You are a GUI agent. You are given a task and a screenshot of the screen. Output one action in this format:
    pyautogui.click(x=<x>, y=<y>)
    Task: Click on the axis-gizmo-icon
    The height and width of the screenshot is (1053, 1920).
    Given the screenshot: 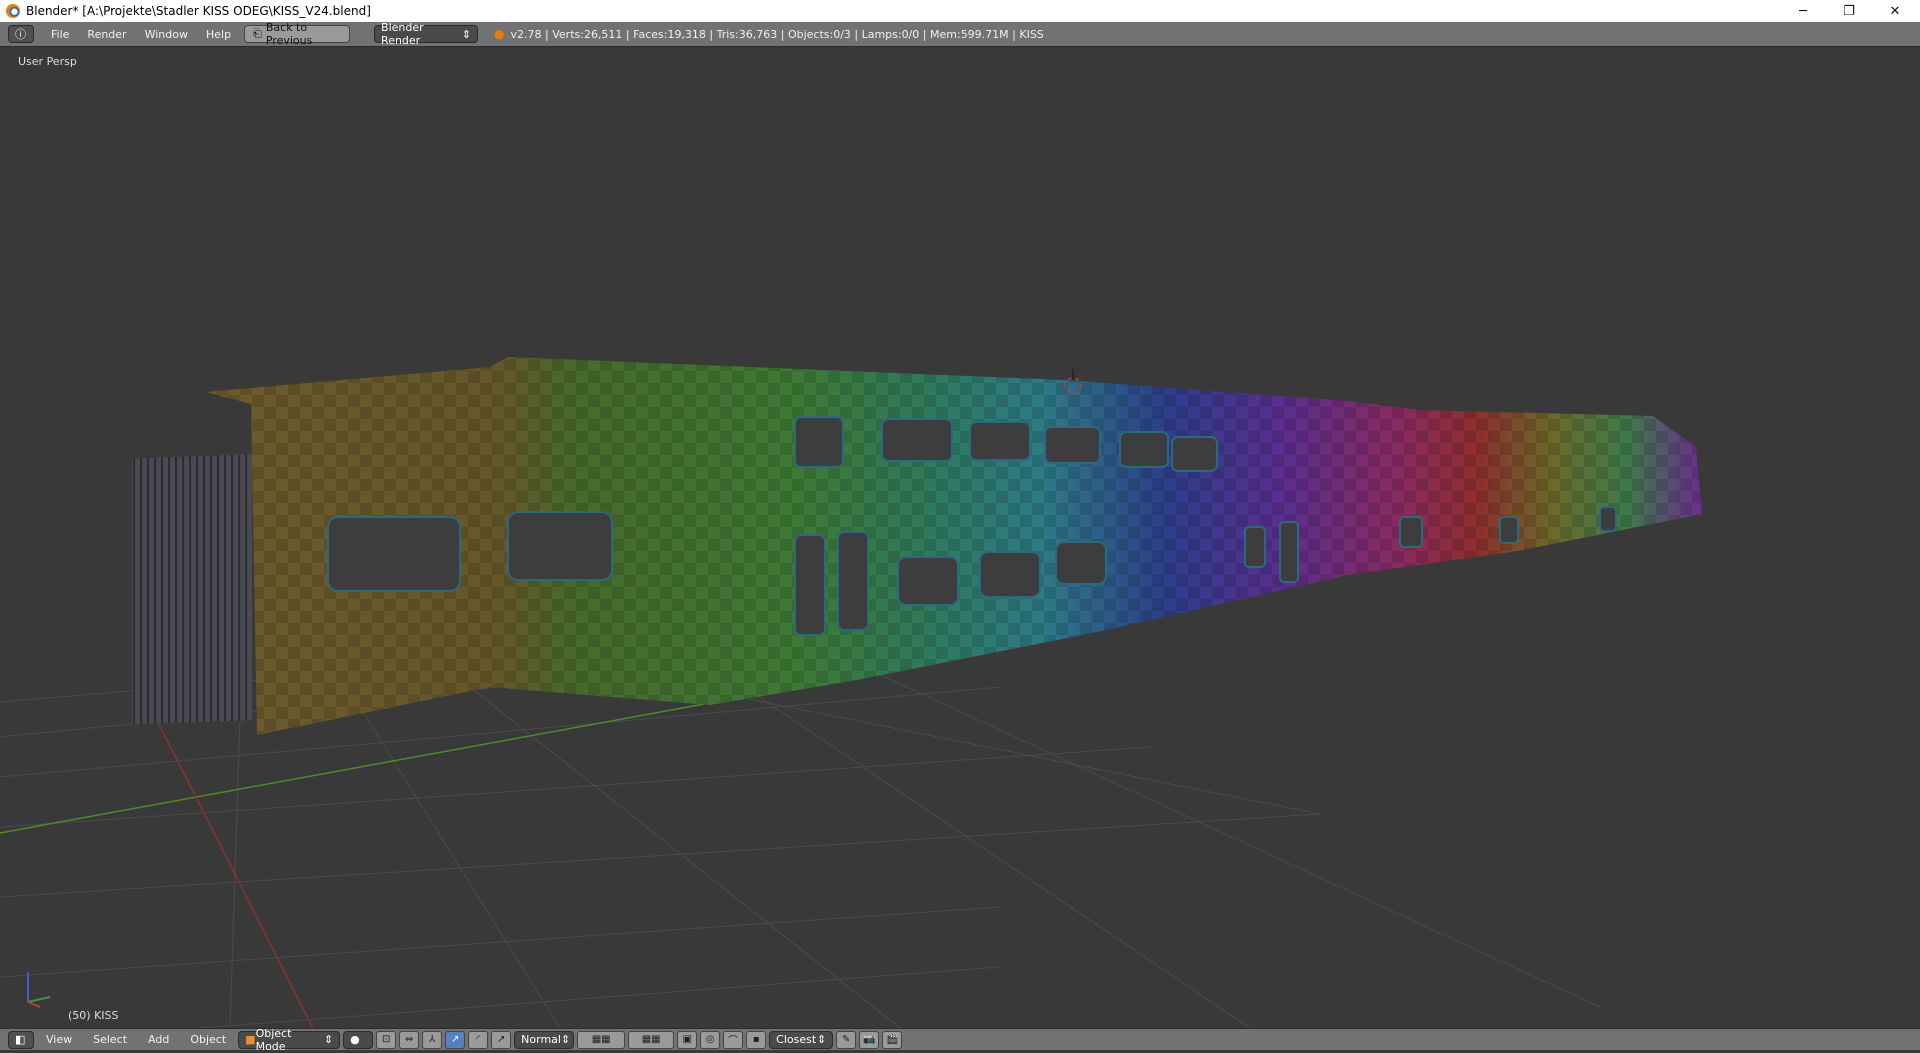 What is the action you would take?
    pyautogui.click(x=39, y=990)
    